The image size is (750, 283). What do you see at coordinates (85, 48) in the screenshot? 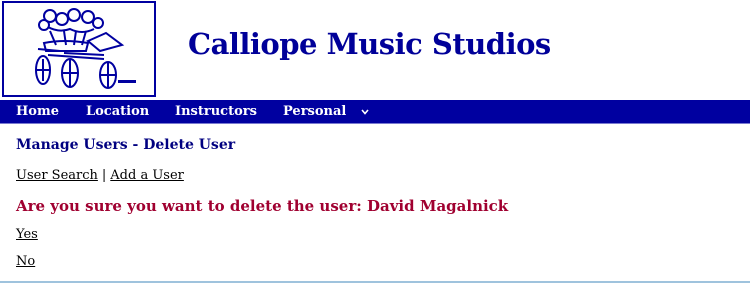
I see `flower-cart-logo-icon` at bounding box center [85, 48].